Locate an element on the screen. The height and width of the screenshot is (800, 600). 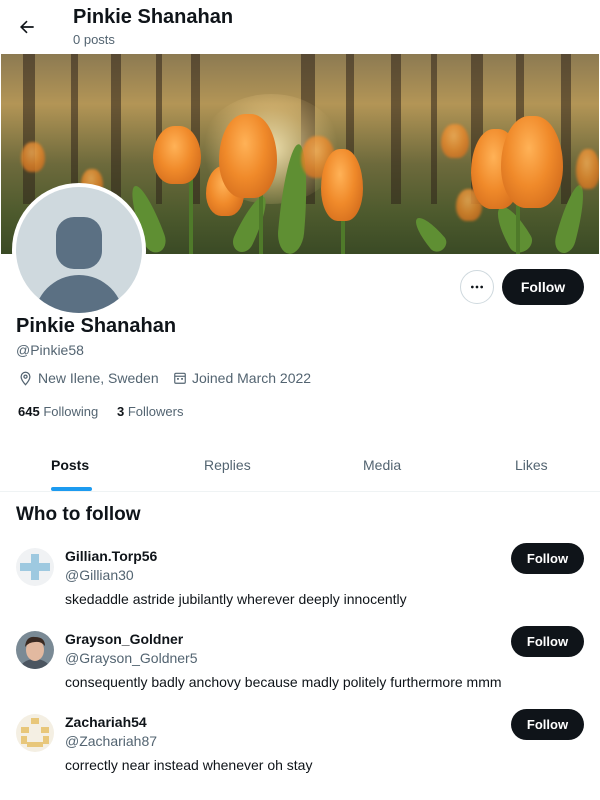
followers-stat: 3 Followers is located at coordinates (150, 411).